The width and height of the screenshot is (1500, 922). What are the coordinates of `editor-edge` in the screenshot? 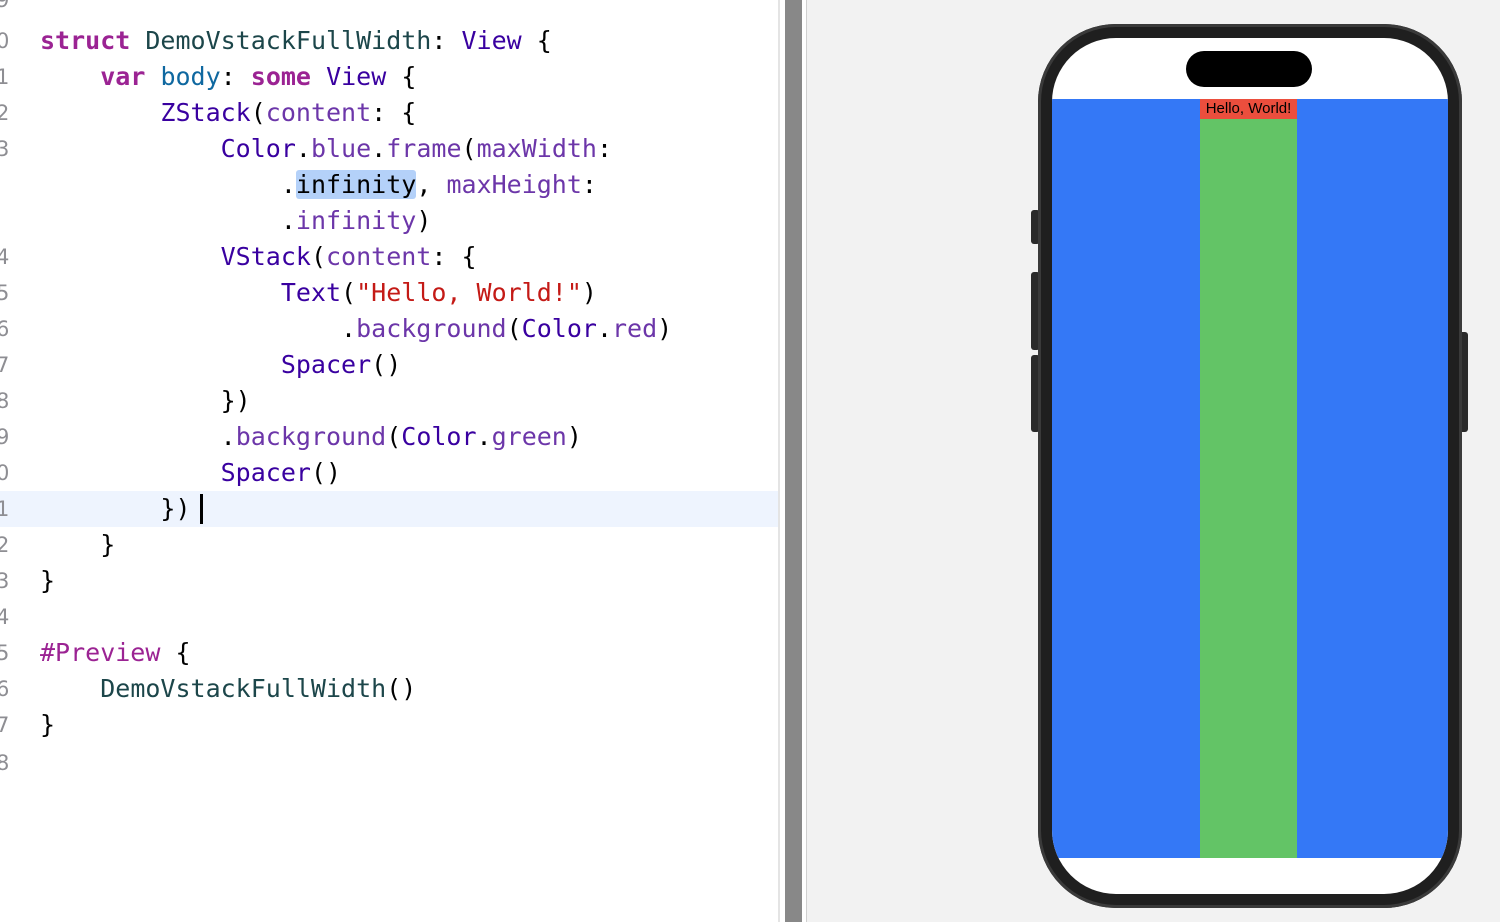 It's located at (779, 461).